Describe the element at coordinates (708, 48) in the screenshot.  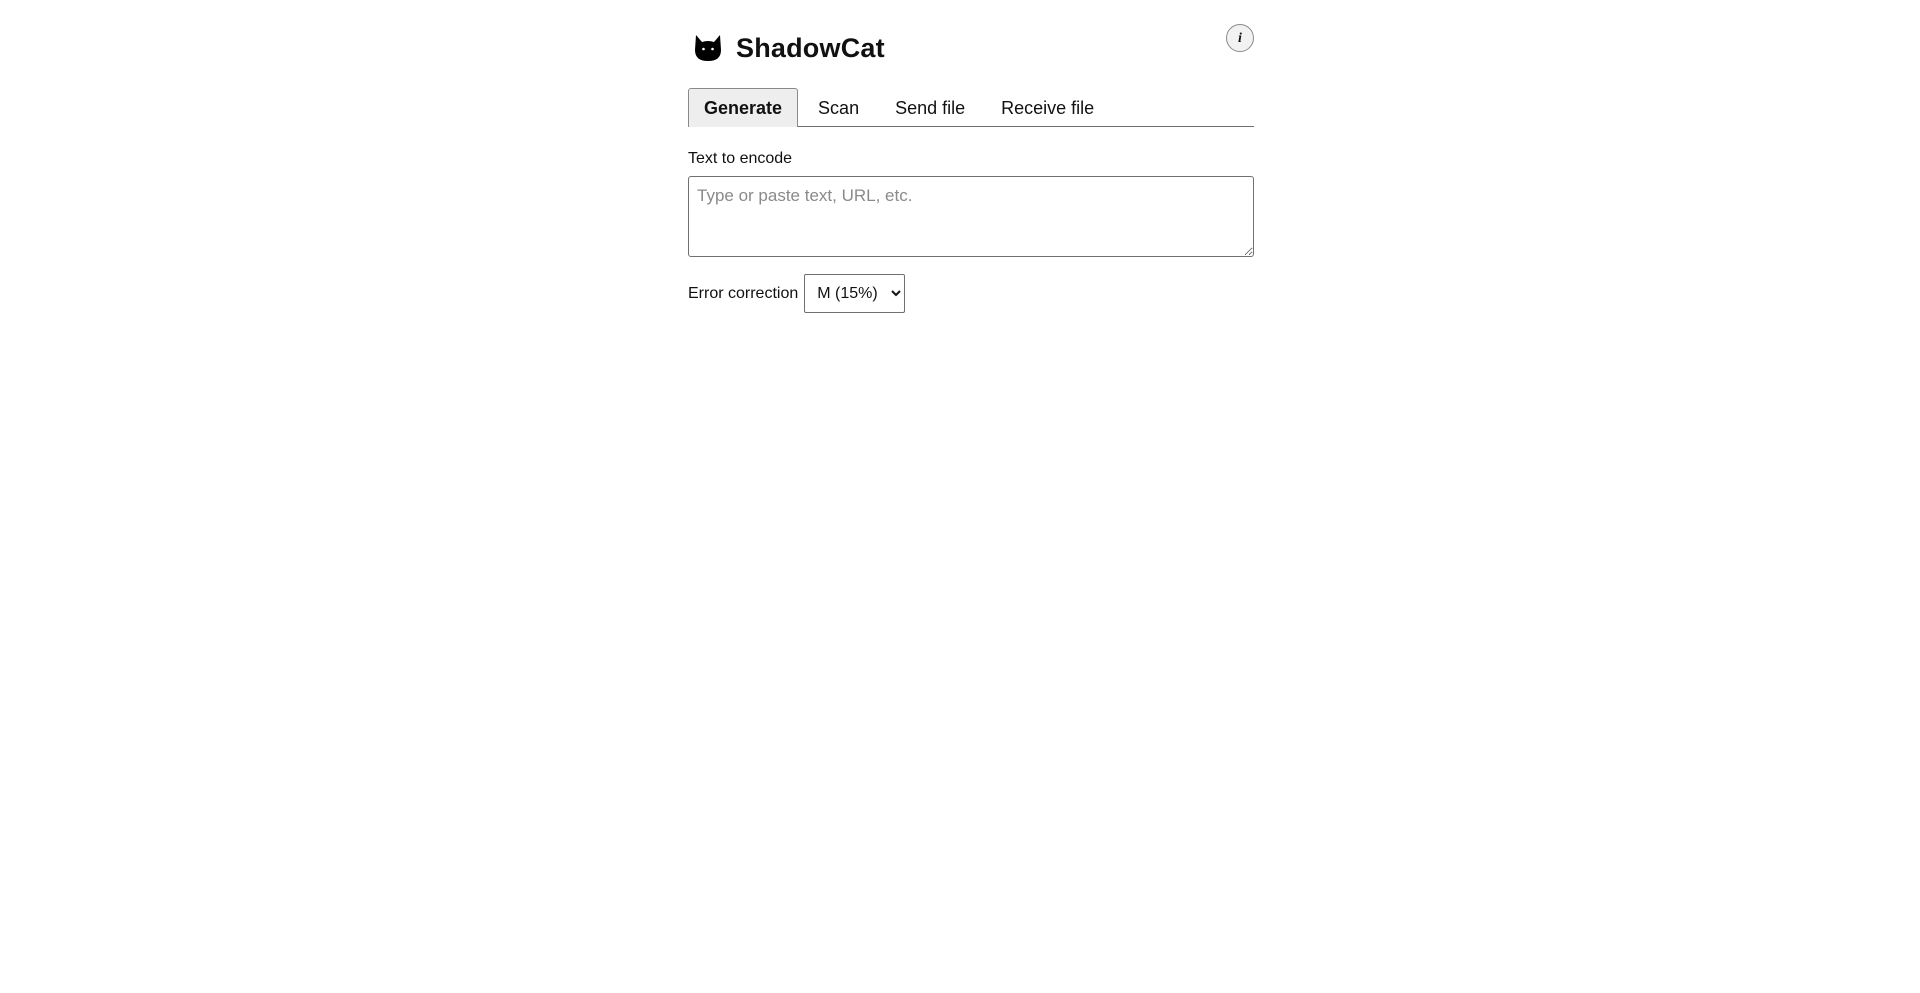
I see `cat-head-icon` at that location.